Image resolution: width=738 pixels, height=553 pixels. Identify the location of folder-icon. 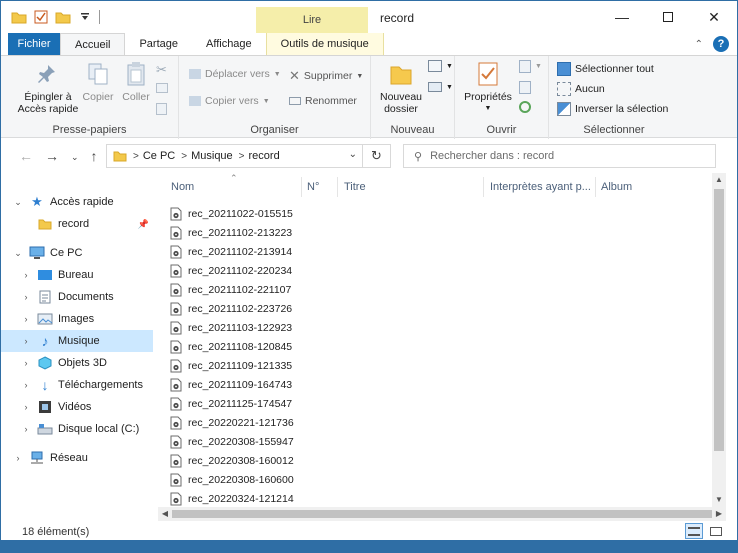
(19, 17).